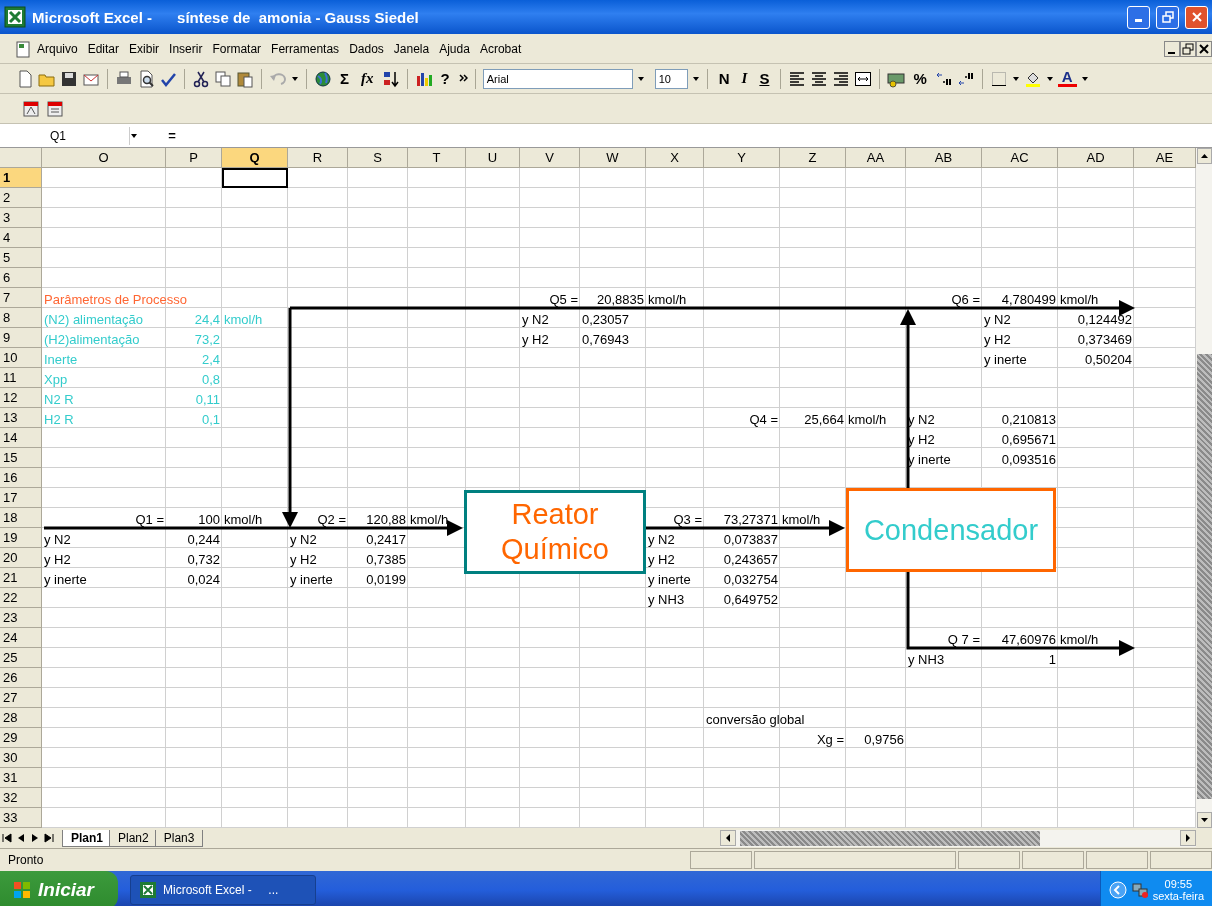  Describe the element at coordinates (1139, 890) in the screenshot. I see `network-icon` at that location.